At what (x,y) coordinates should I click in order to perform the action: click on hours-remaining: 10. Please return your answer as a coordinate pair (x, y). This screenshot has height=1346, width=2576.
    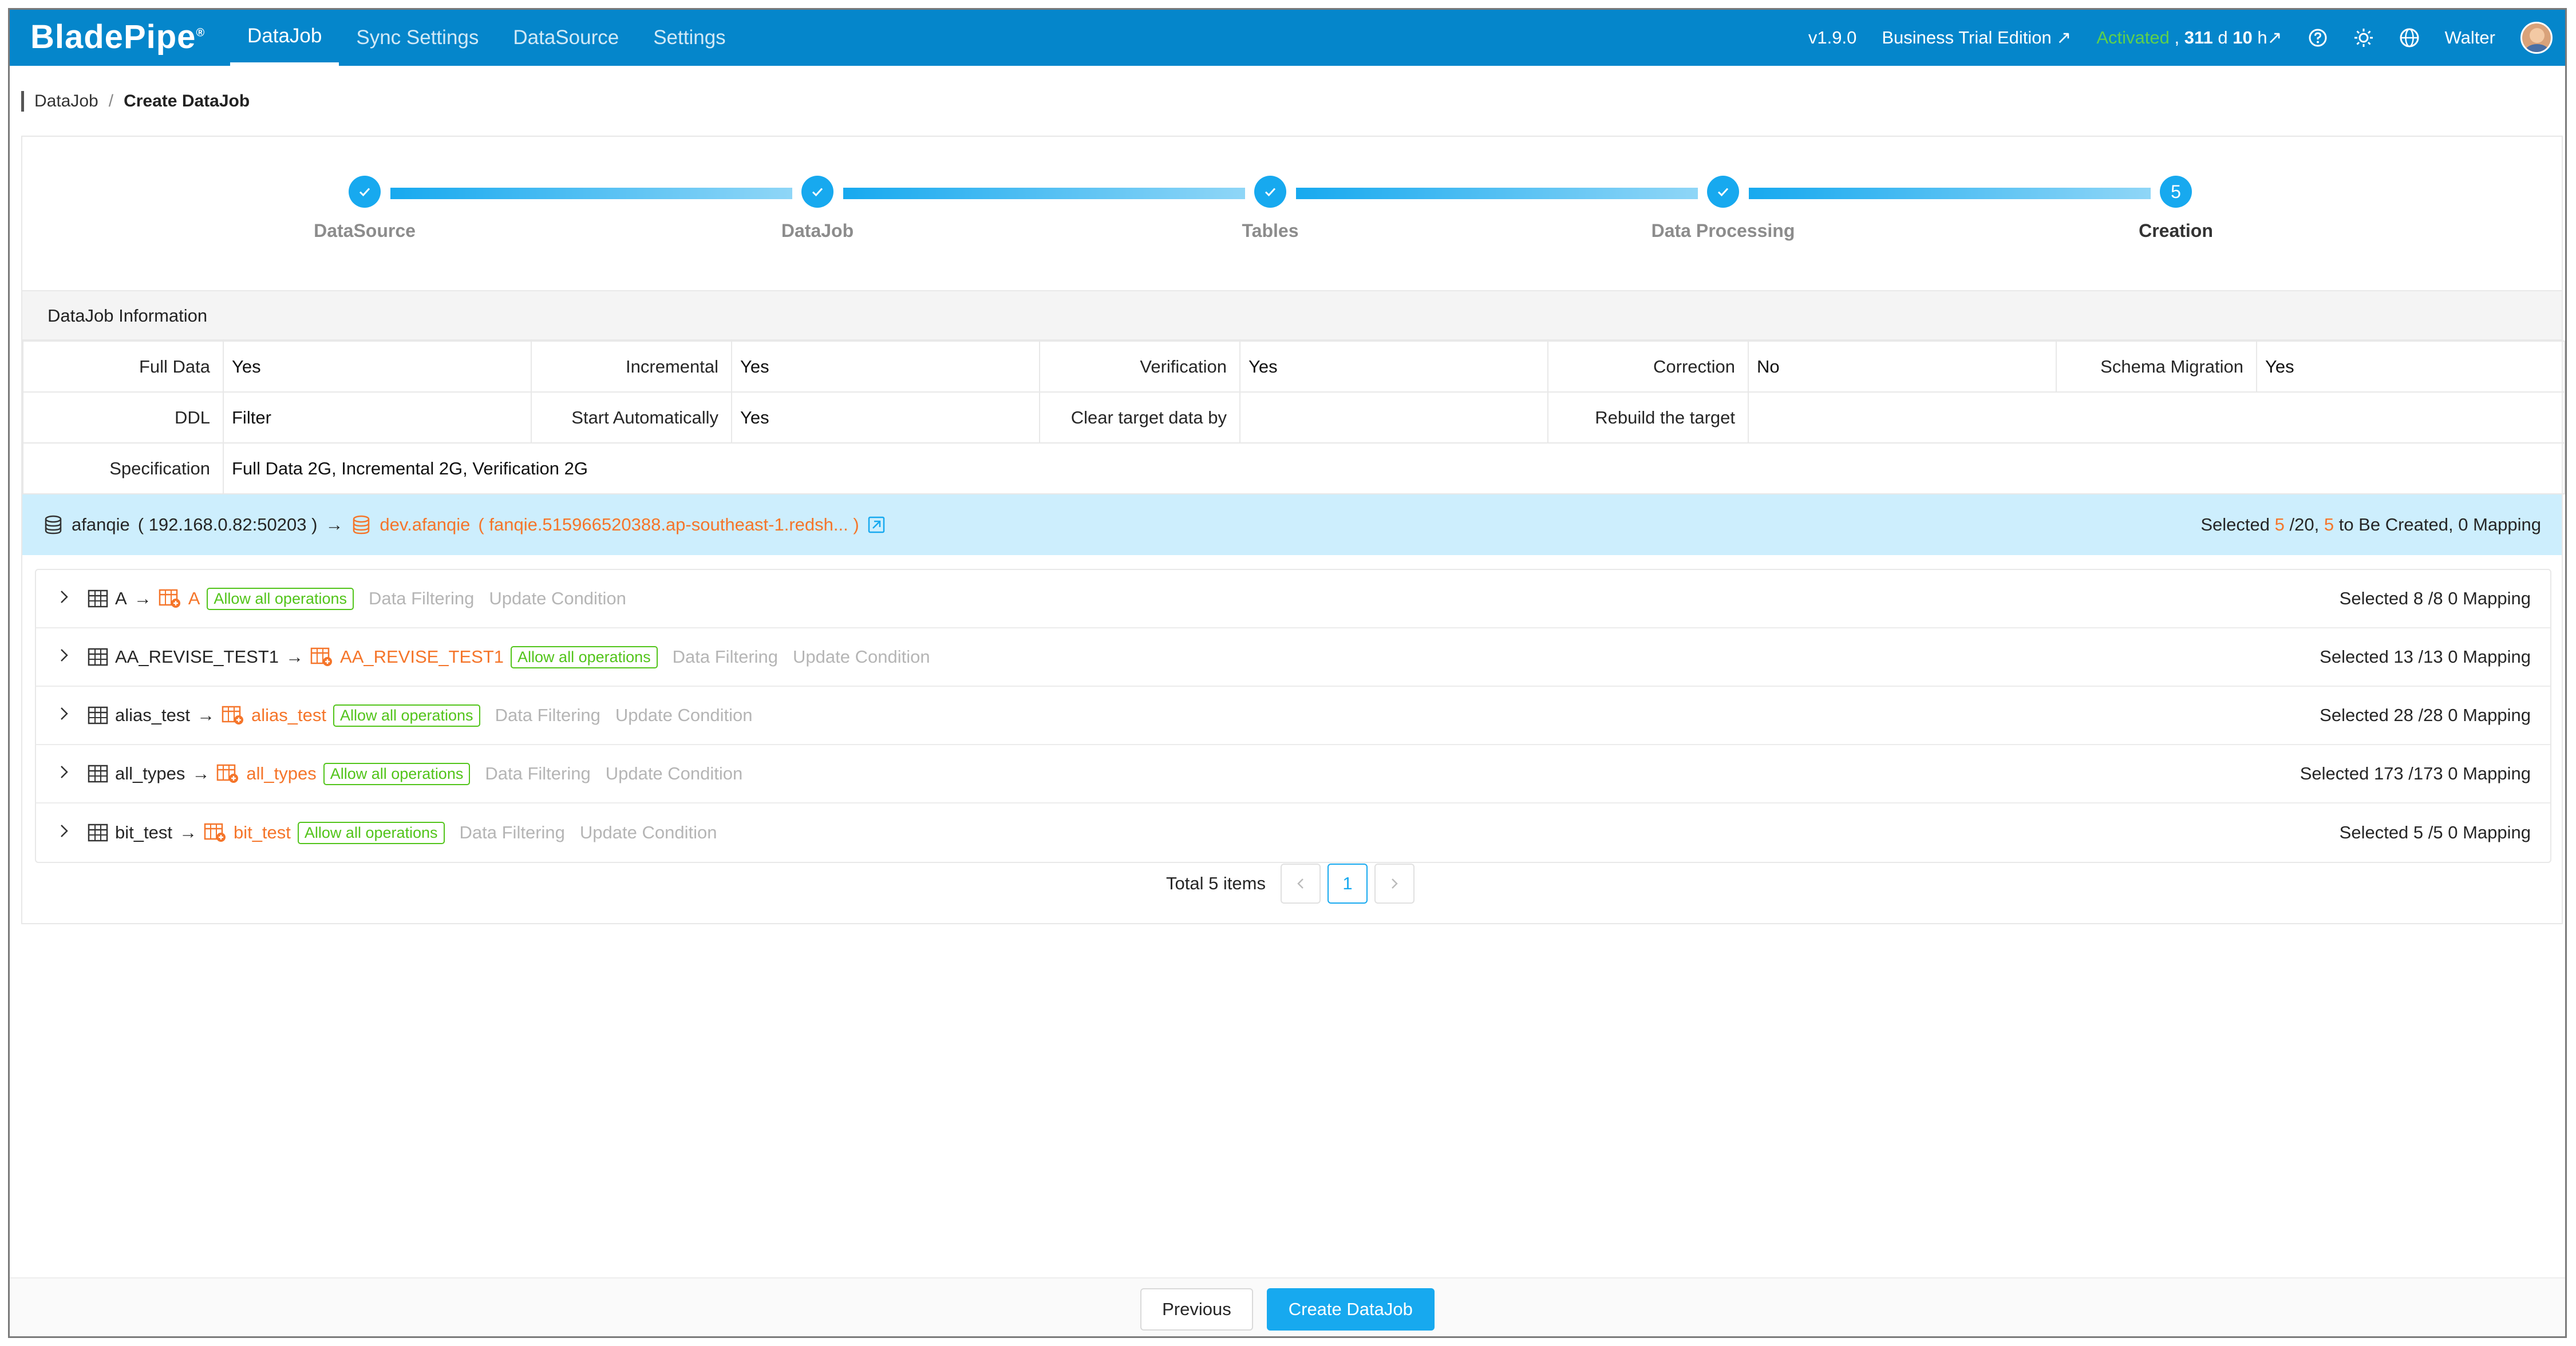
    Looking at the image, I should click on (2243, 37).